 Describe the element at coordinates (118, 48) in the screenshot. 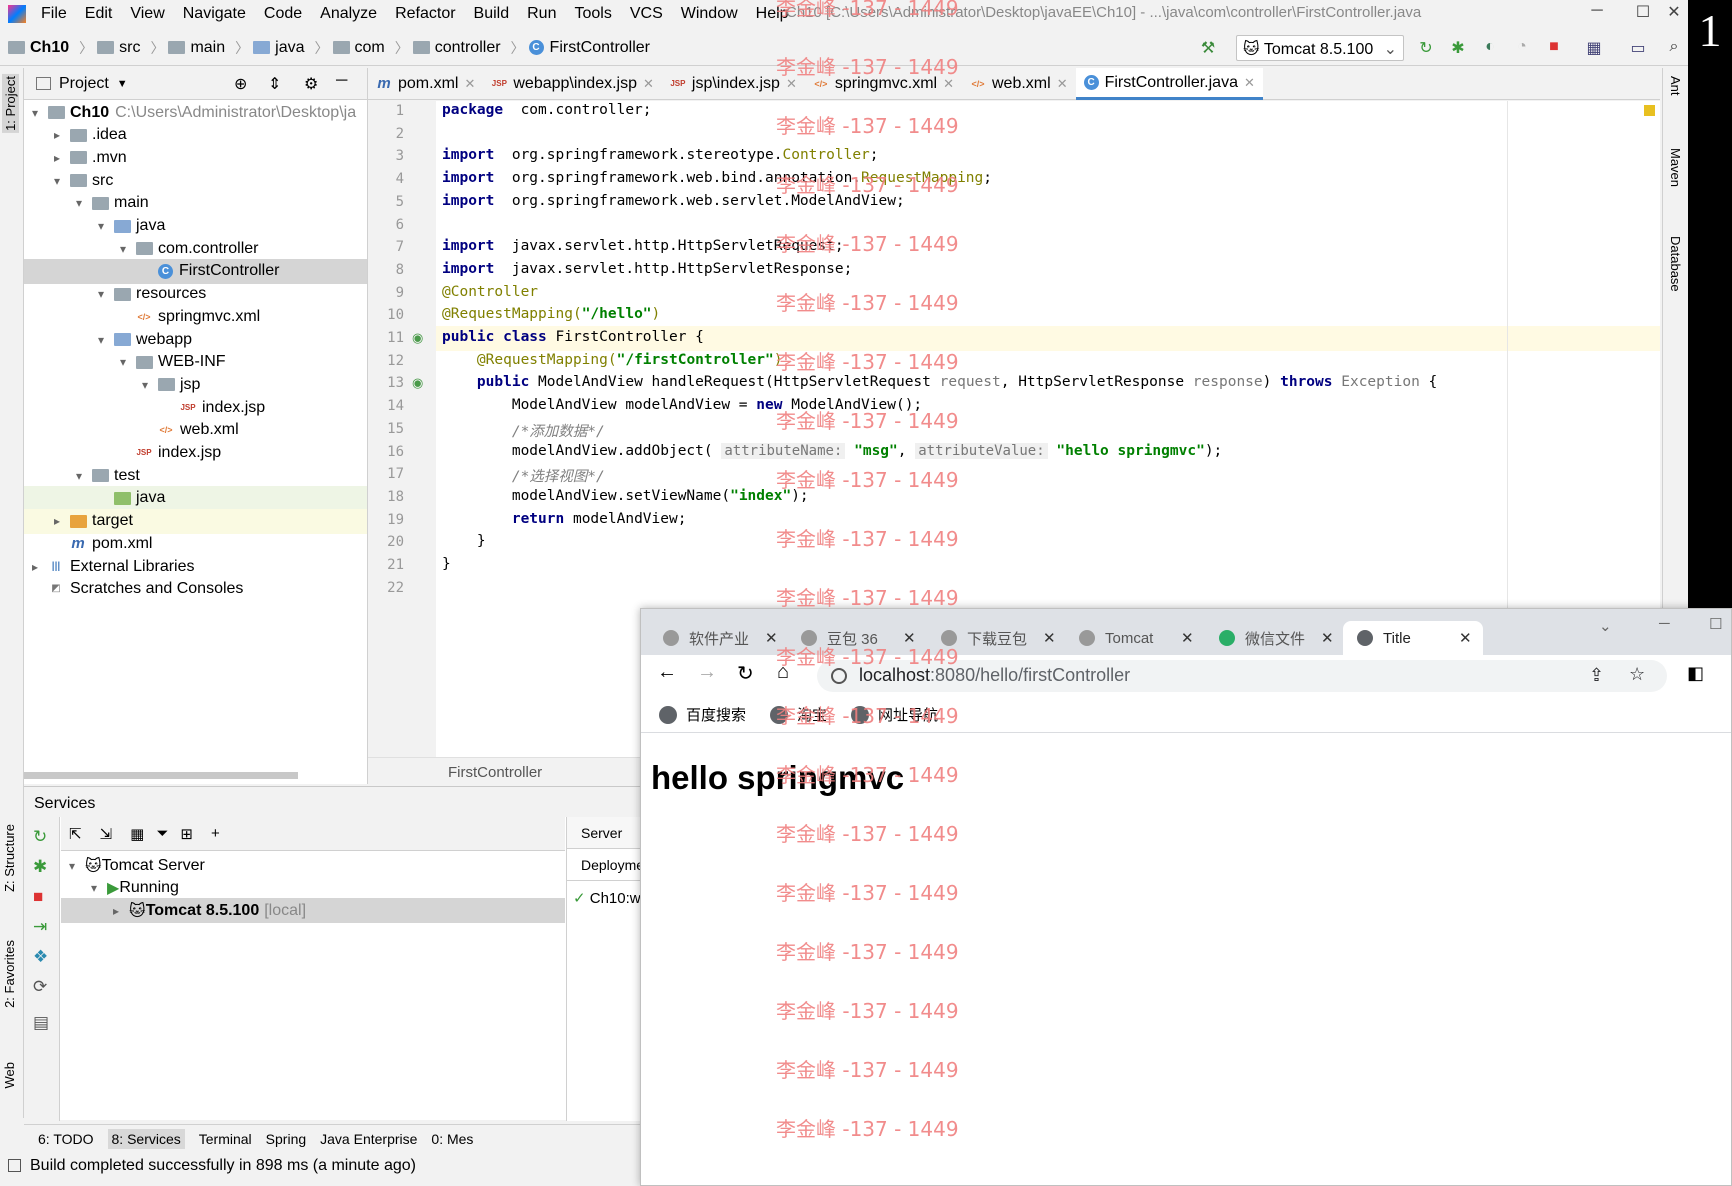

I see `breadcrumb-item: src` at that location.